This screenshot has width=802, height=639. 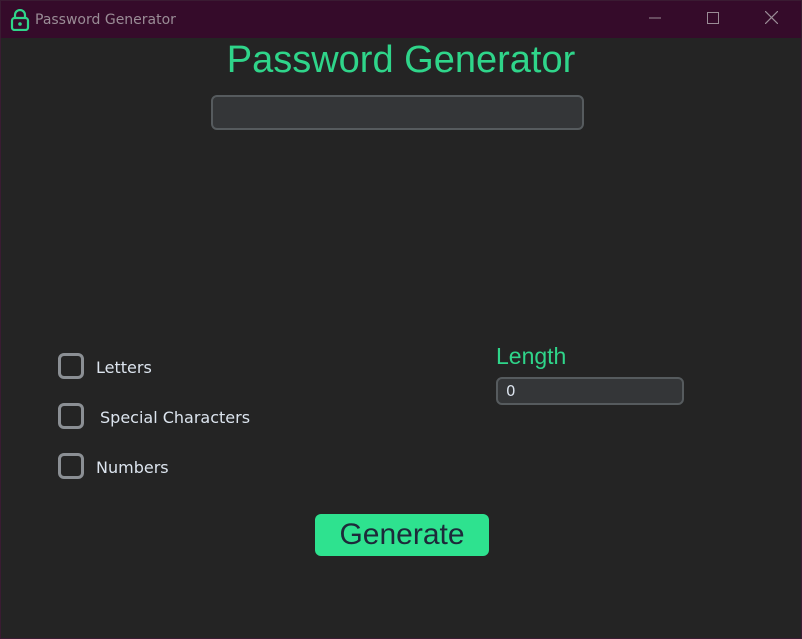 I want to click on special-characters-checkbox, so click(x=71, y=416).